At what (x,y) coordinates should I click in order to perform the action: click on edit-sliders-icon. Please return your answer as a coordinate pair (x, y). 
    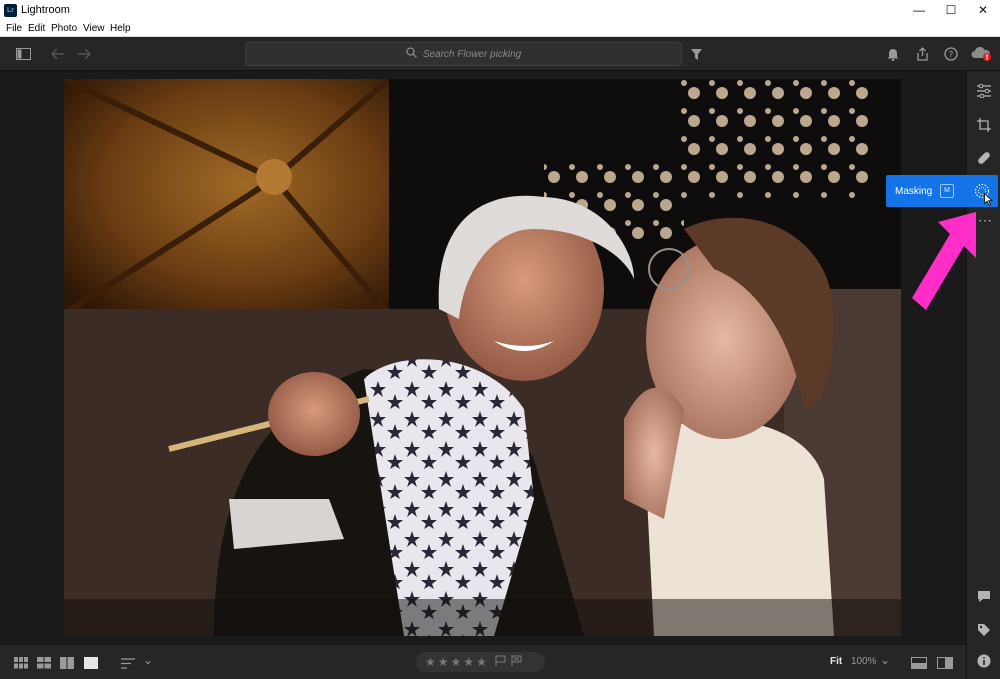
    Looking at the image, I should click on (984, 91).